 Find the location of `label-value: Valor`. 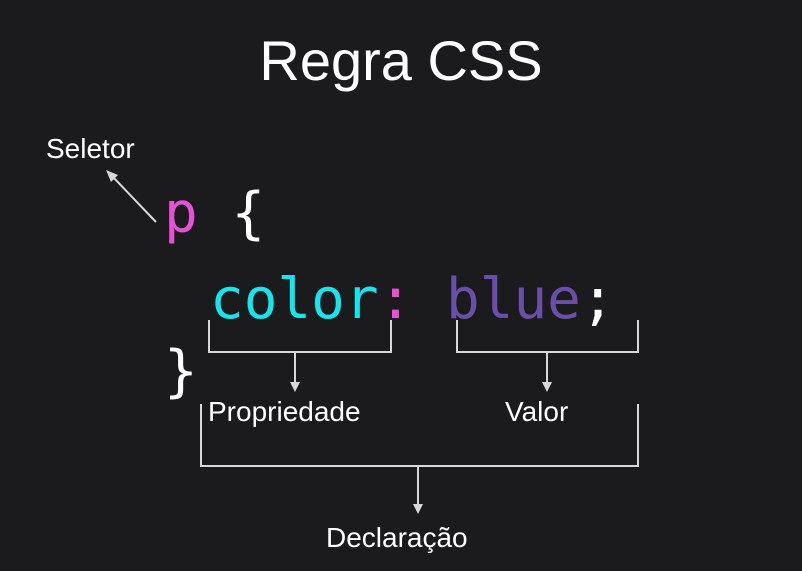

label-value: Valor is located at coordinates (537, 411).